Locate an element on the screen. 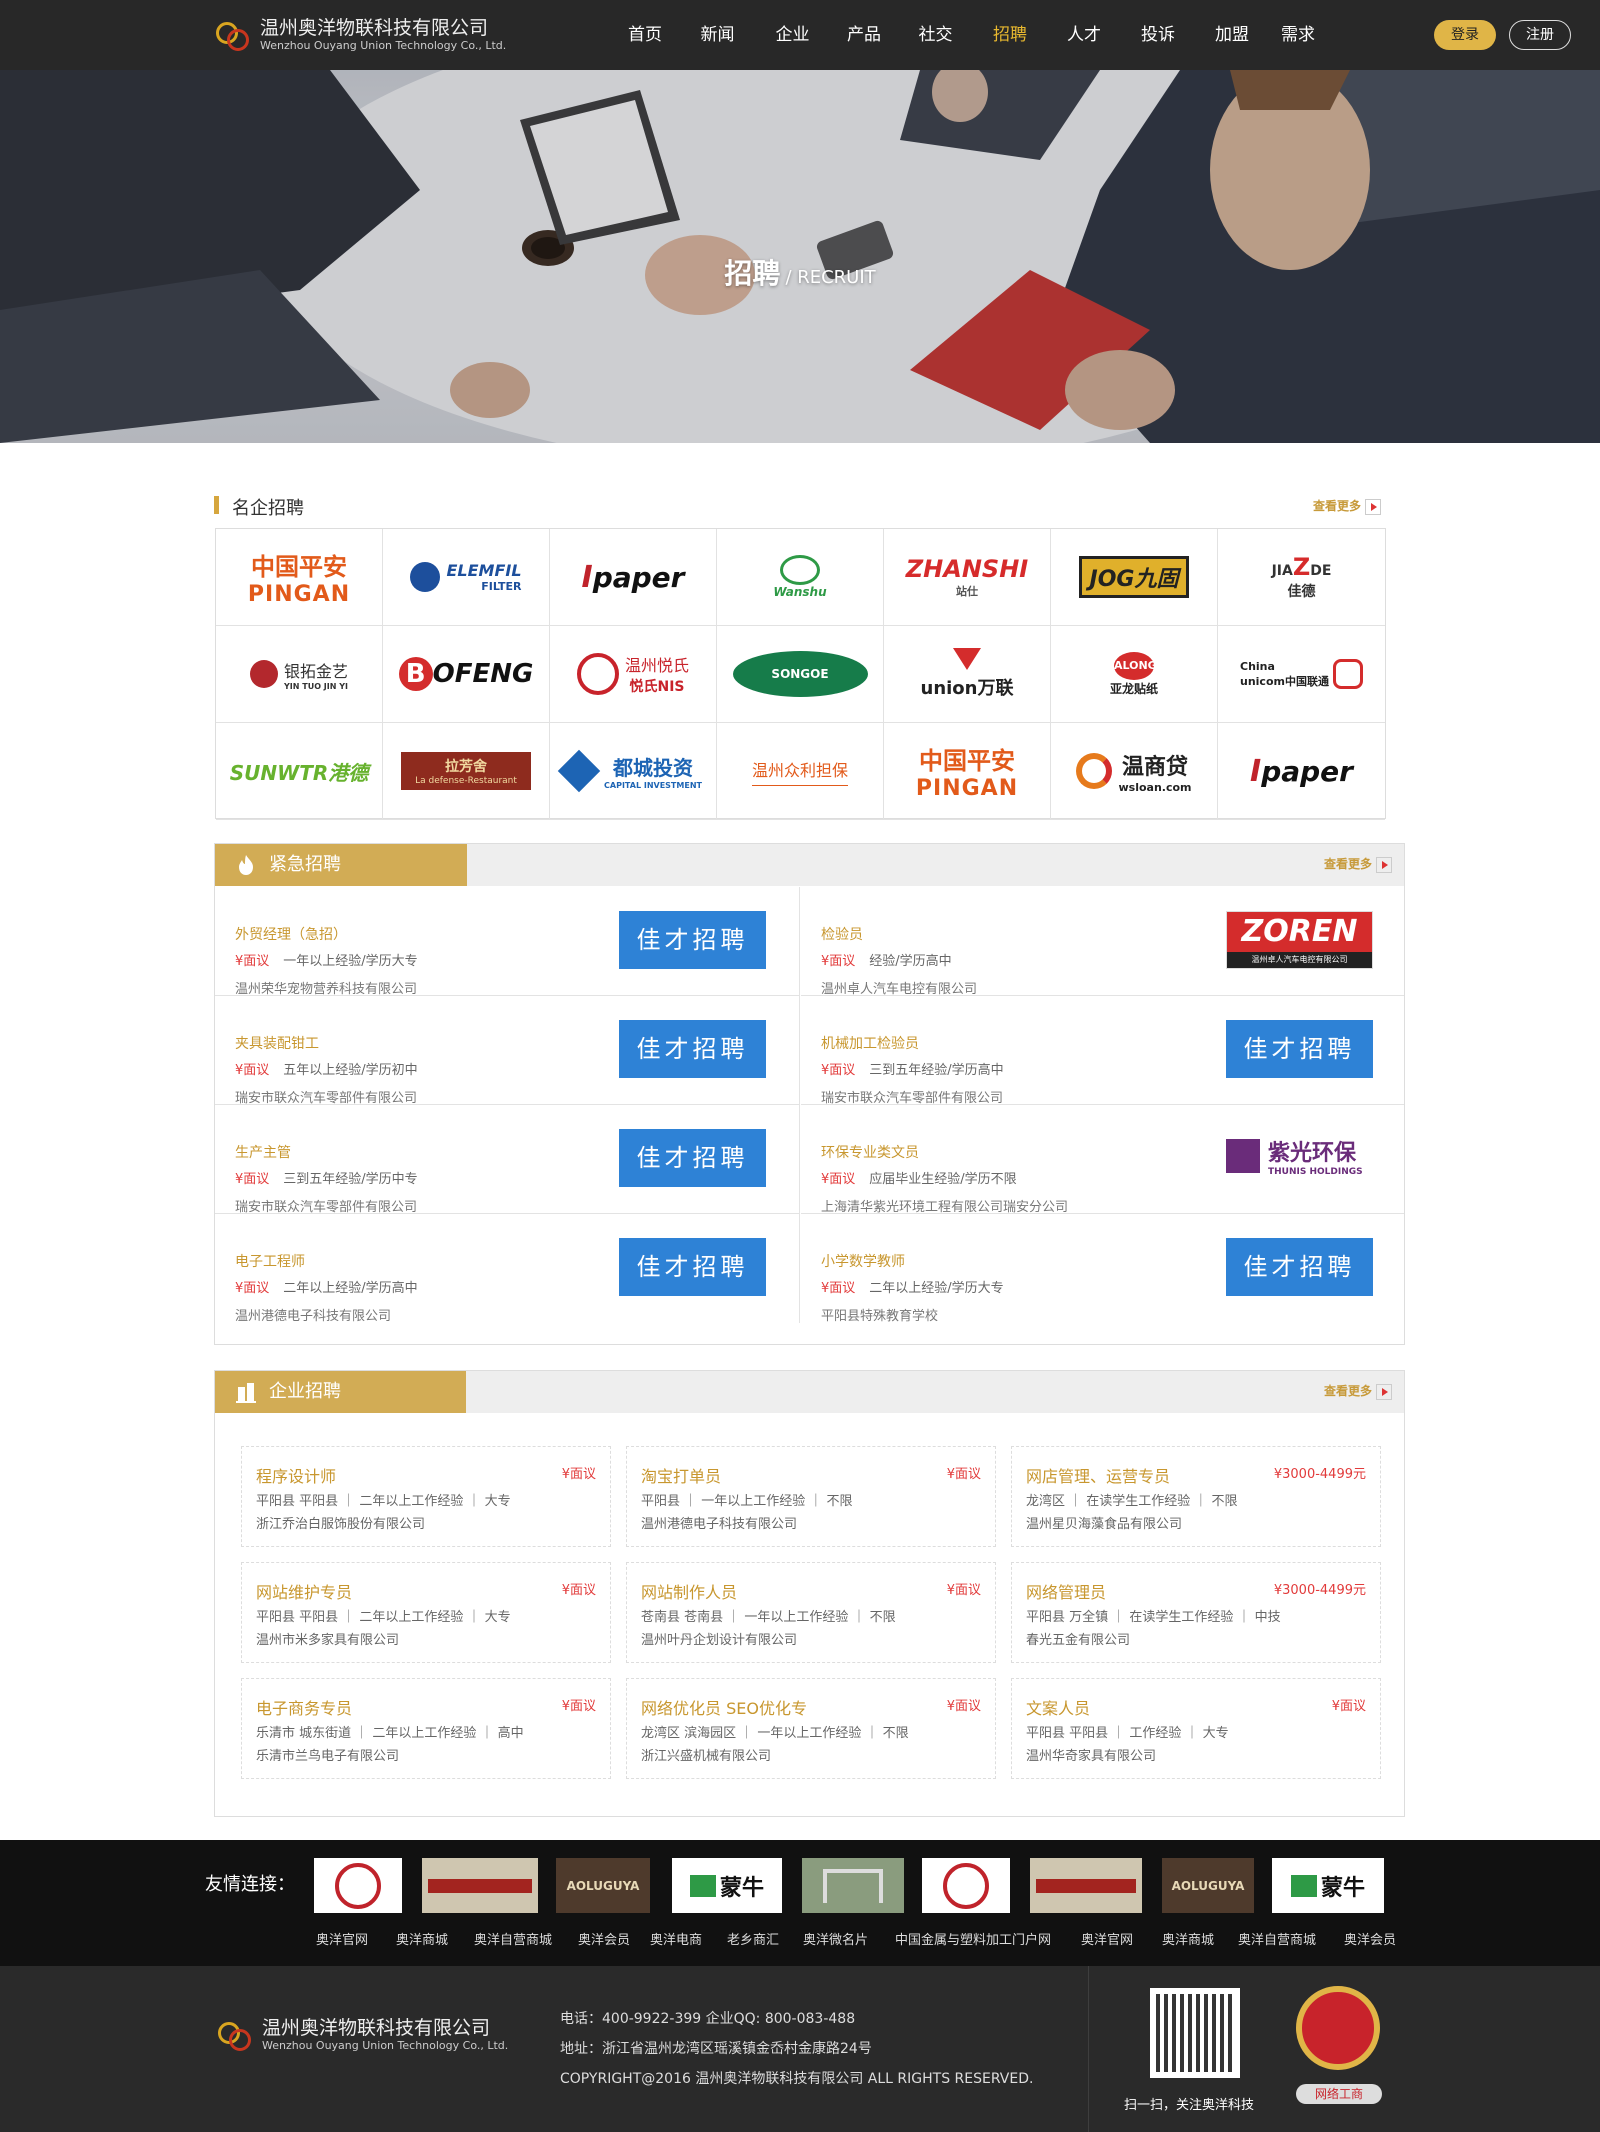  company-logo-songoe: SONGOE is located at coordinates (800, 674).